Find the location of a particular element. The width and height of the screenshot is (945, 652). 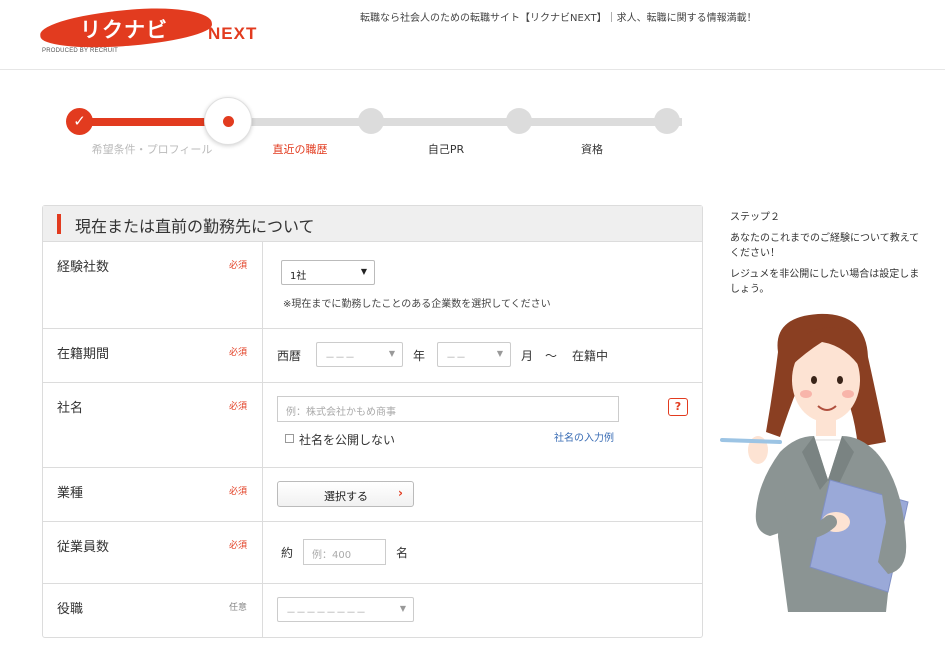

step-label-self-pr: 自己PR is located at coordinates (446, 149).